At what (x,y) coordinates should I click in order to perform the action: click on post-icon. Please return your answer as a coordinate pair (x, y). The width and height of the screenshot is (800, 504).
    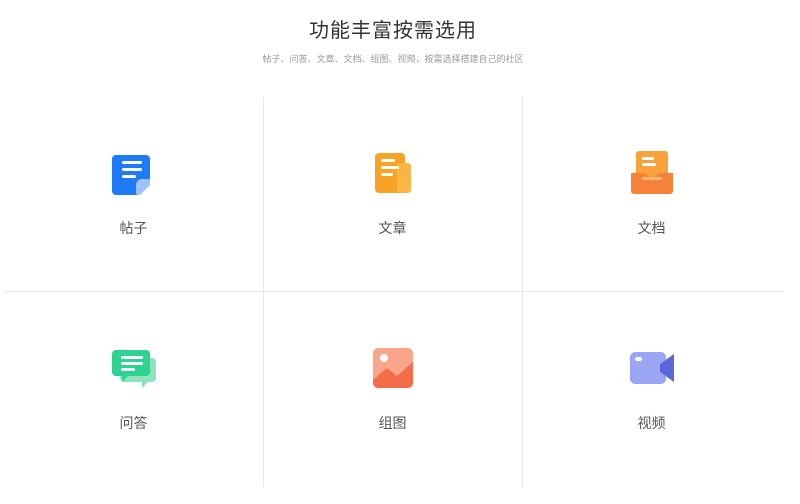
    Looking at the image, I should click on (134, 173).